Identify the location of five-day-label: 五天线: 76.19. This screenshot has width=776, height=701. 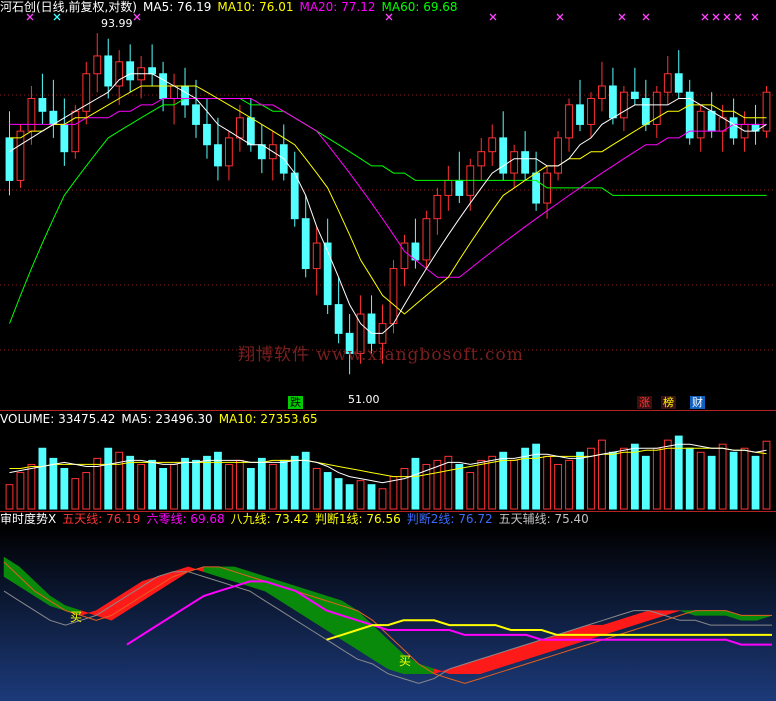
(101, 519).